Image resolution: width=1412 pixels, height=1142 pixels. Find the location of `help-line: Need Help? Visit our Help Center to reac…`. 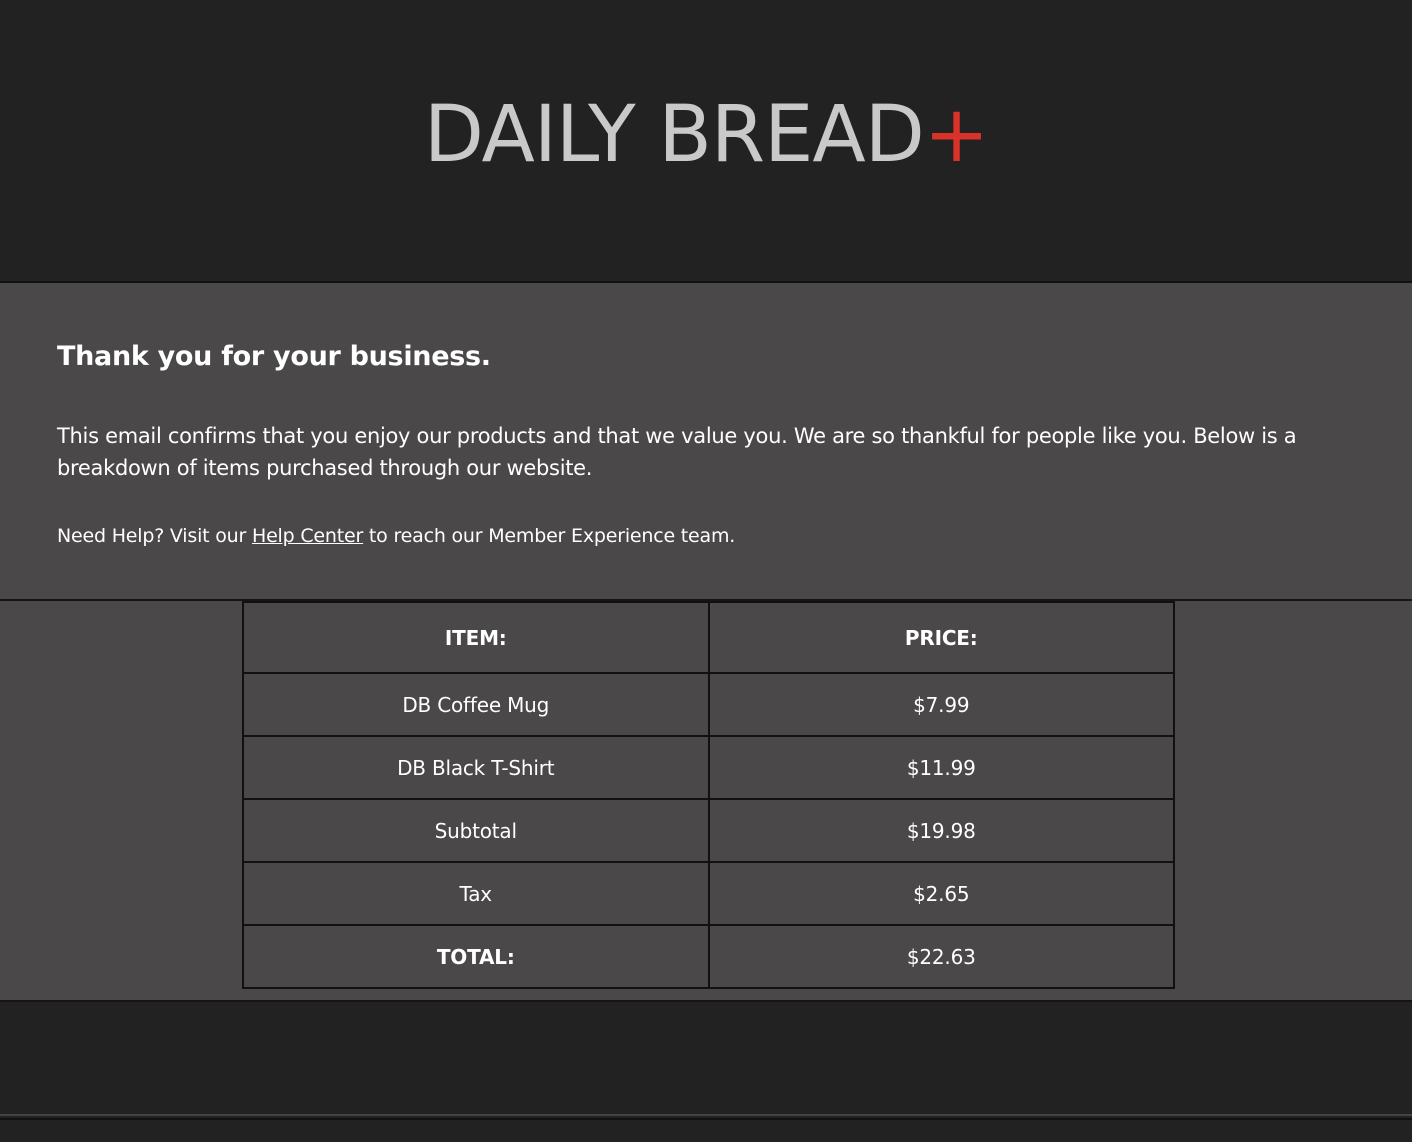

help-line: Need Help? Visit our Help Center to reac… is located at coordinates (396, 536).